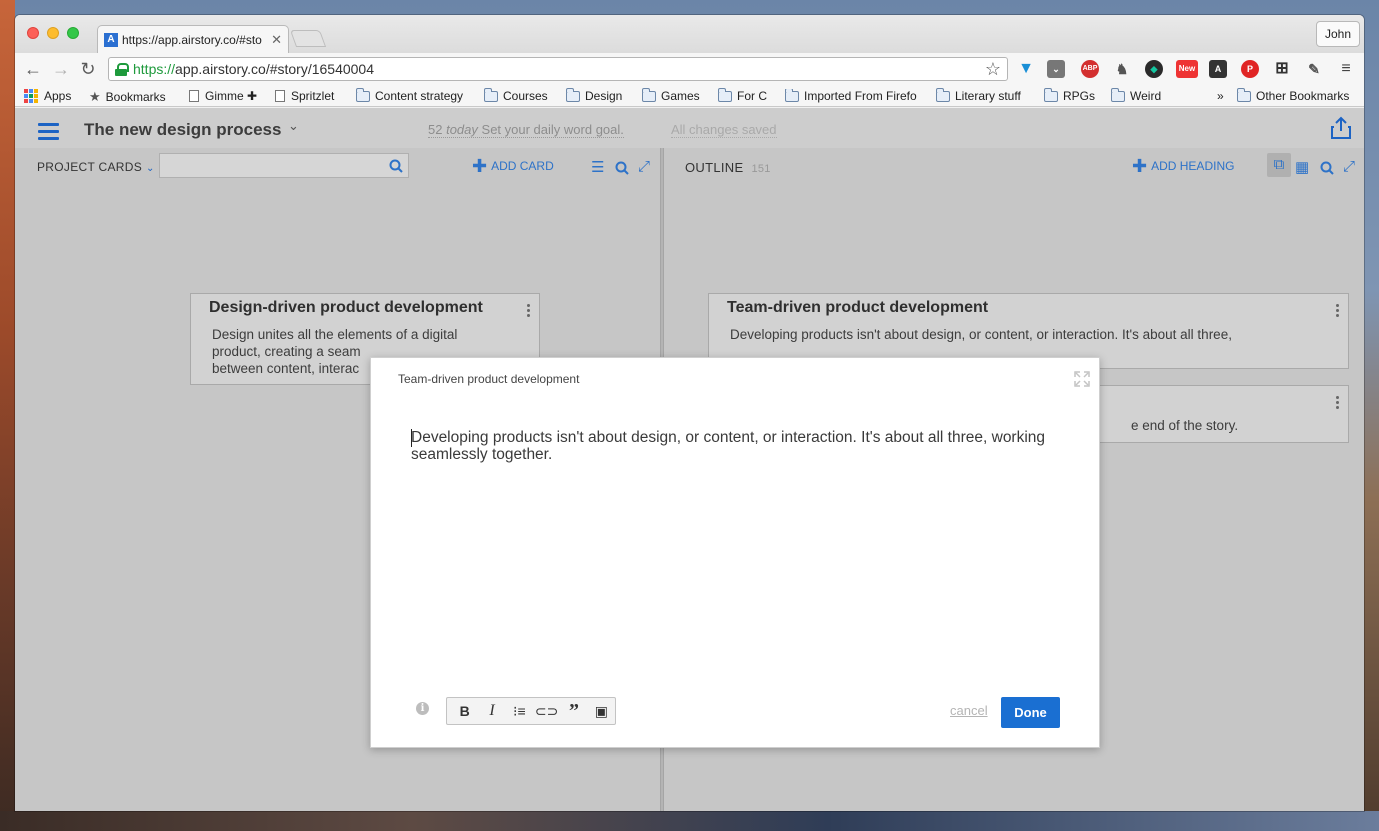  I want to click on fullscreen-icon, so click(1082, 379).